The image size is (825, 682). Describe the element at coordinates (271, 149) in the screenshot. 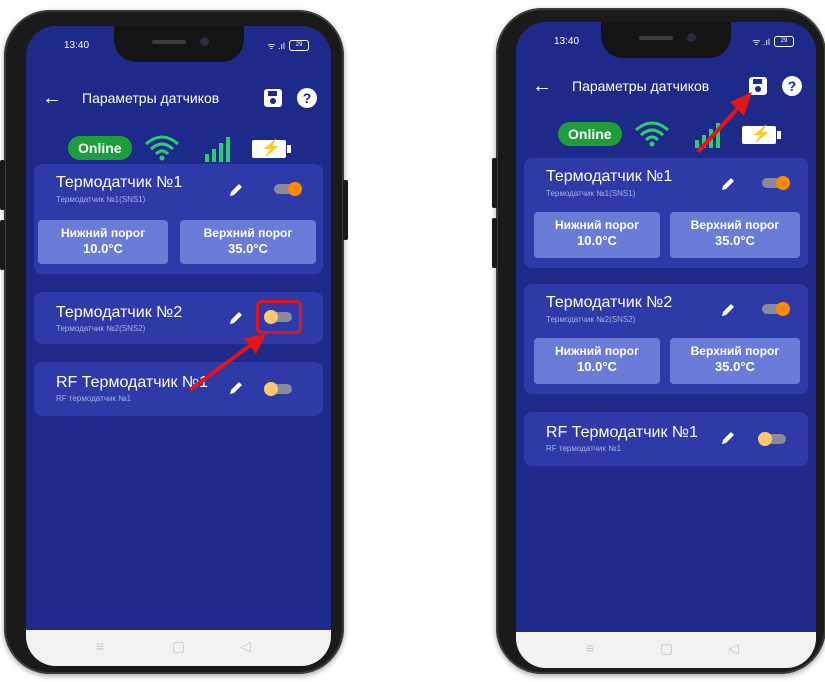

I see `battery-charging-icon: ⚡` at that location.